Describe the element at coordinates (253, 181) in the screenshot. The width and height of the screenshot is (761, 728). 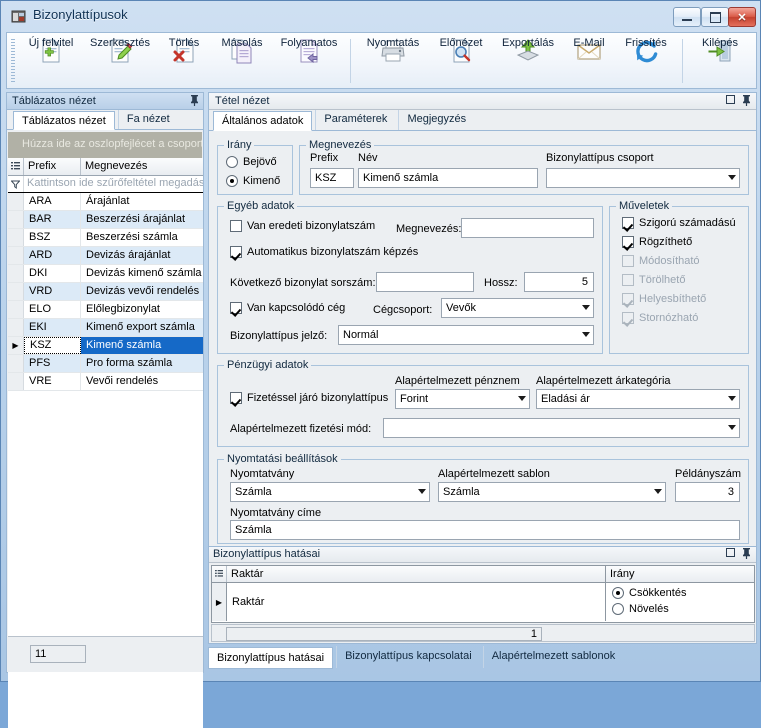
I see `radio-kimeno: Kimenő` at that location.